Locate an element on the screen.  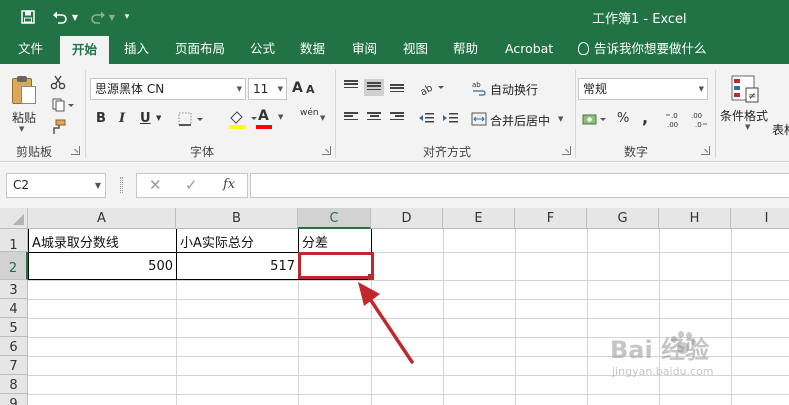
cell-c1: 分差 is located at coordinates (335, 242).